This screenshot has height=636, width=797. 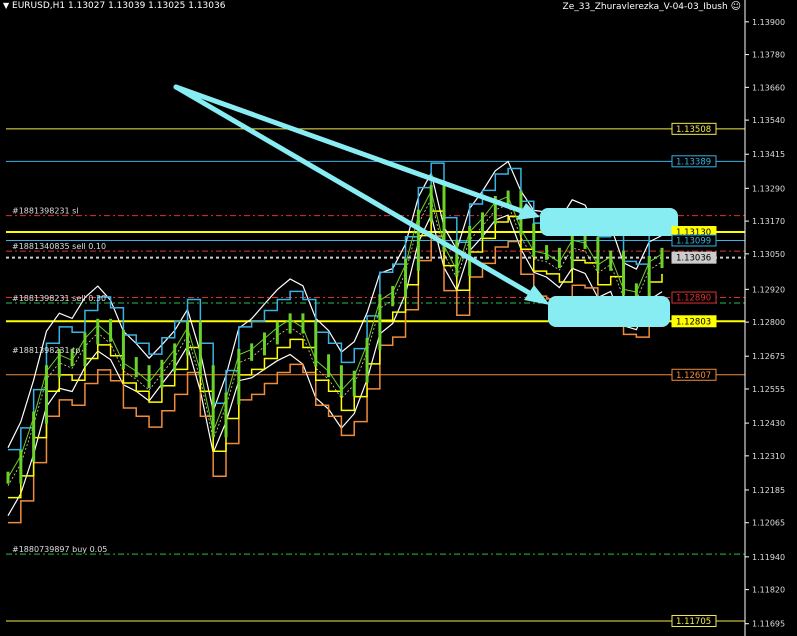 What do you see at coordinates (768, 221) in the screenshot?
I see `y-tick-label-6: 1.13170` at bounding box center [768, 221].